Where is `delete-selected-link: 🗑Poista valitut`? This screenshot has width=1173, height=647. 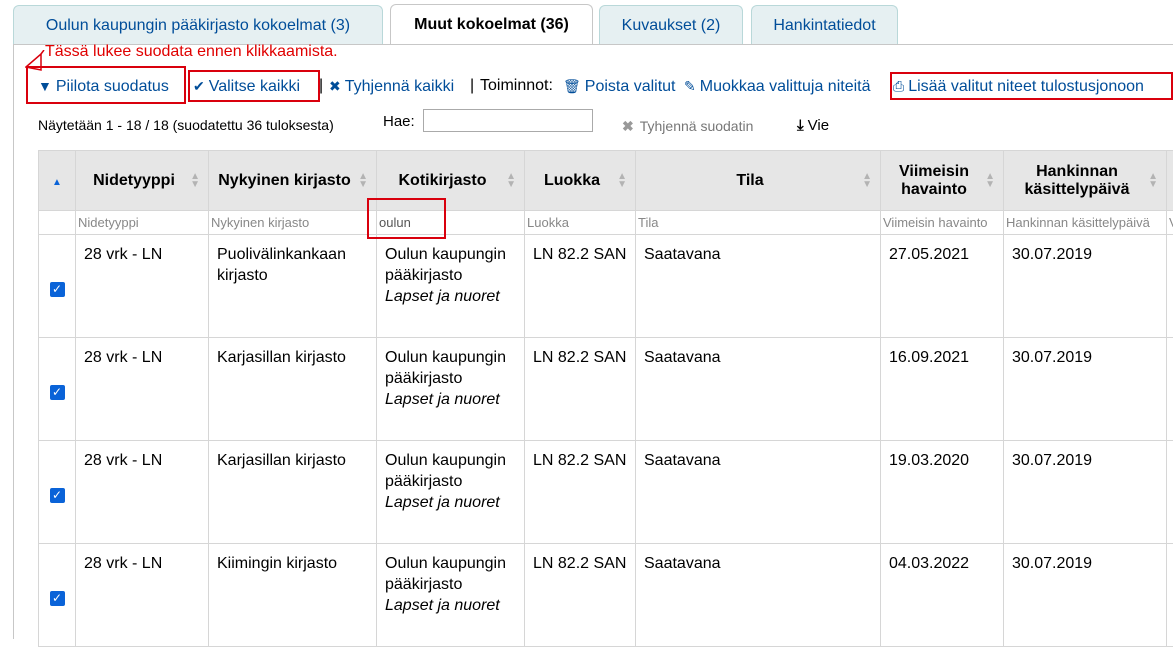 delete-selected-link: 🗑Poista valitut is located at coordinates (619, 86).